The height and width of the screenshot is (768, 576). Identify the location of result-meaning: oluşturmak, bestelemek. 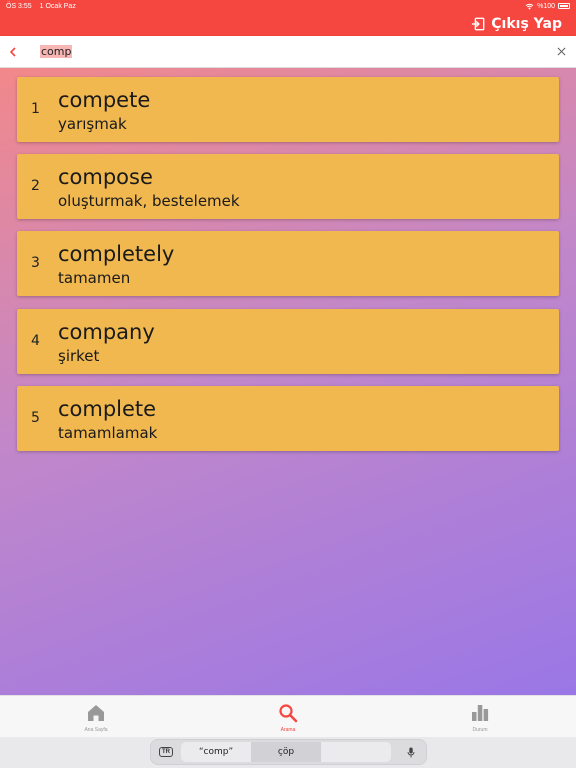
(149, 201).